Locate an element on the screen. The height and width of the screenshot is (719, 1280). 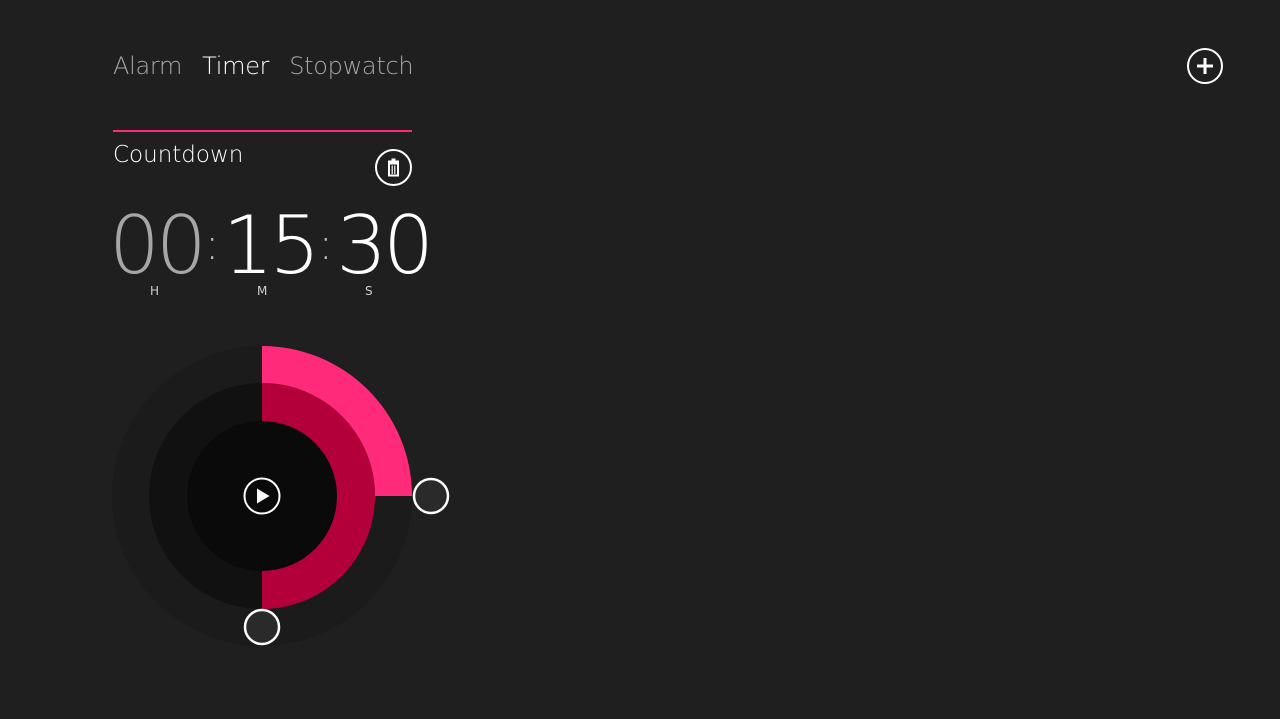
trash-icon is located at coordinates (393, 167).